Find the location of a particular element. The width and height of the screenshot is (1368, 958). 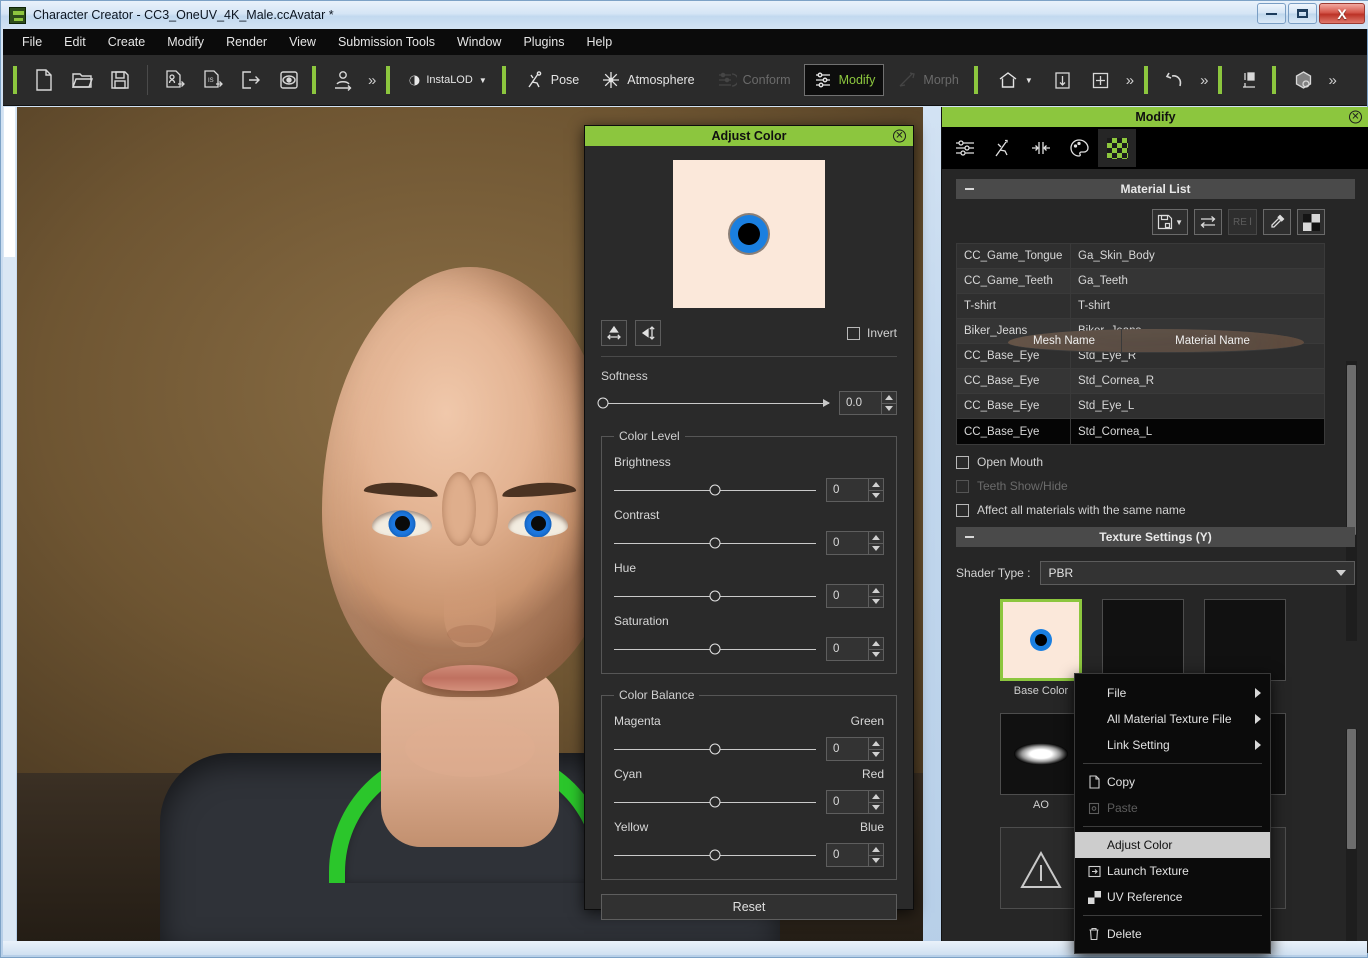

attach-tool-button is located at coordinates (1249, 80).